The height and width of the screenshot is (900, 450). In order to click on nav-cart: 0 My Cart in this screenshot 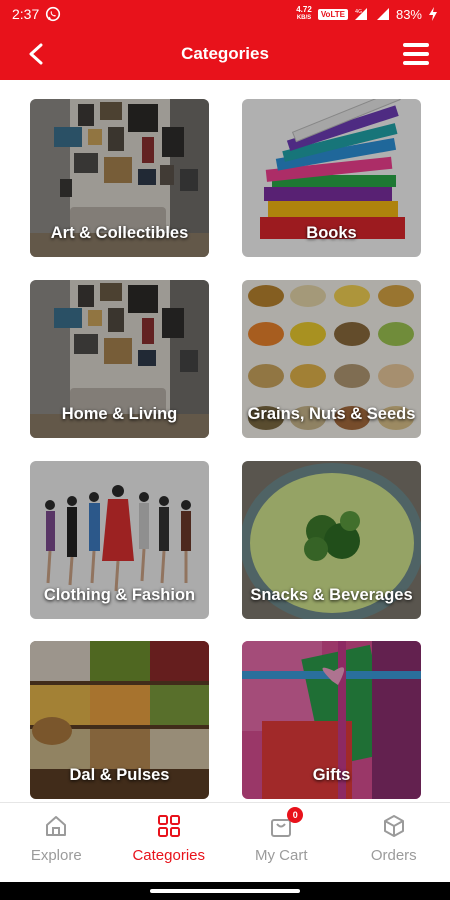, I will do `click(281, 842)`.